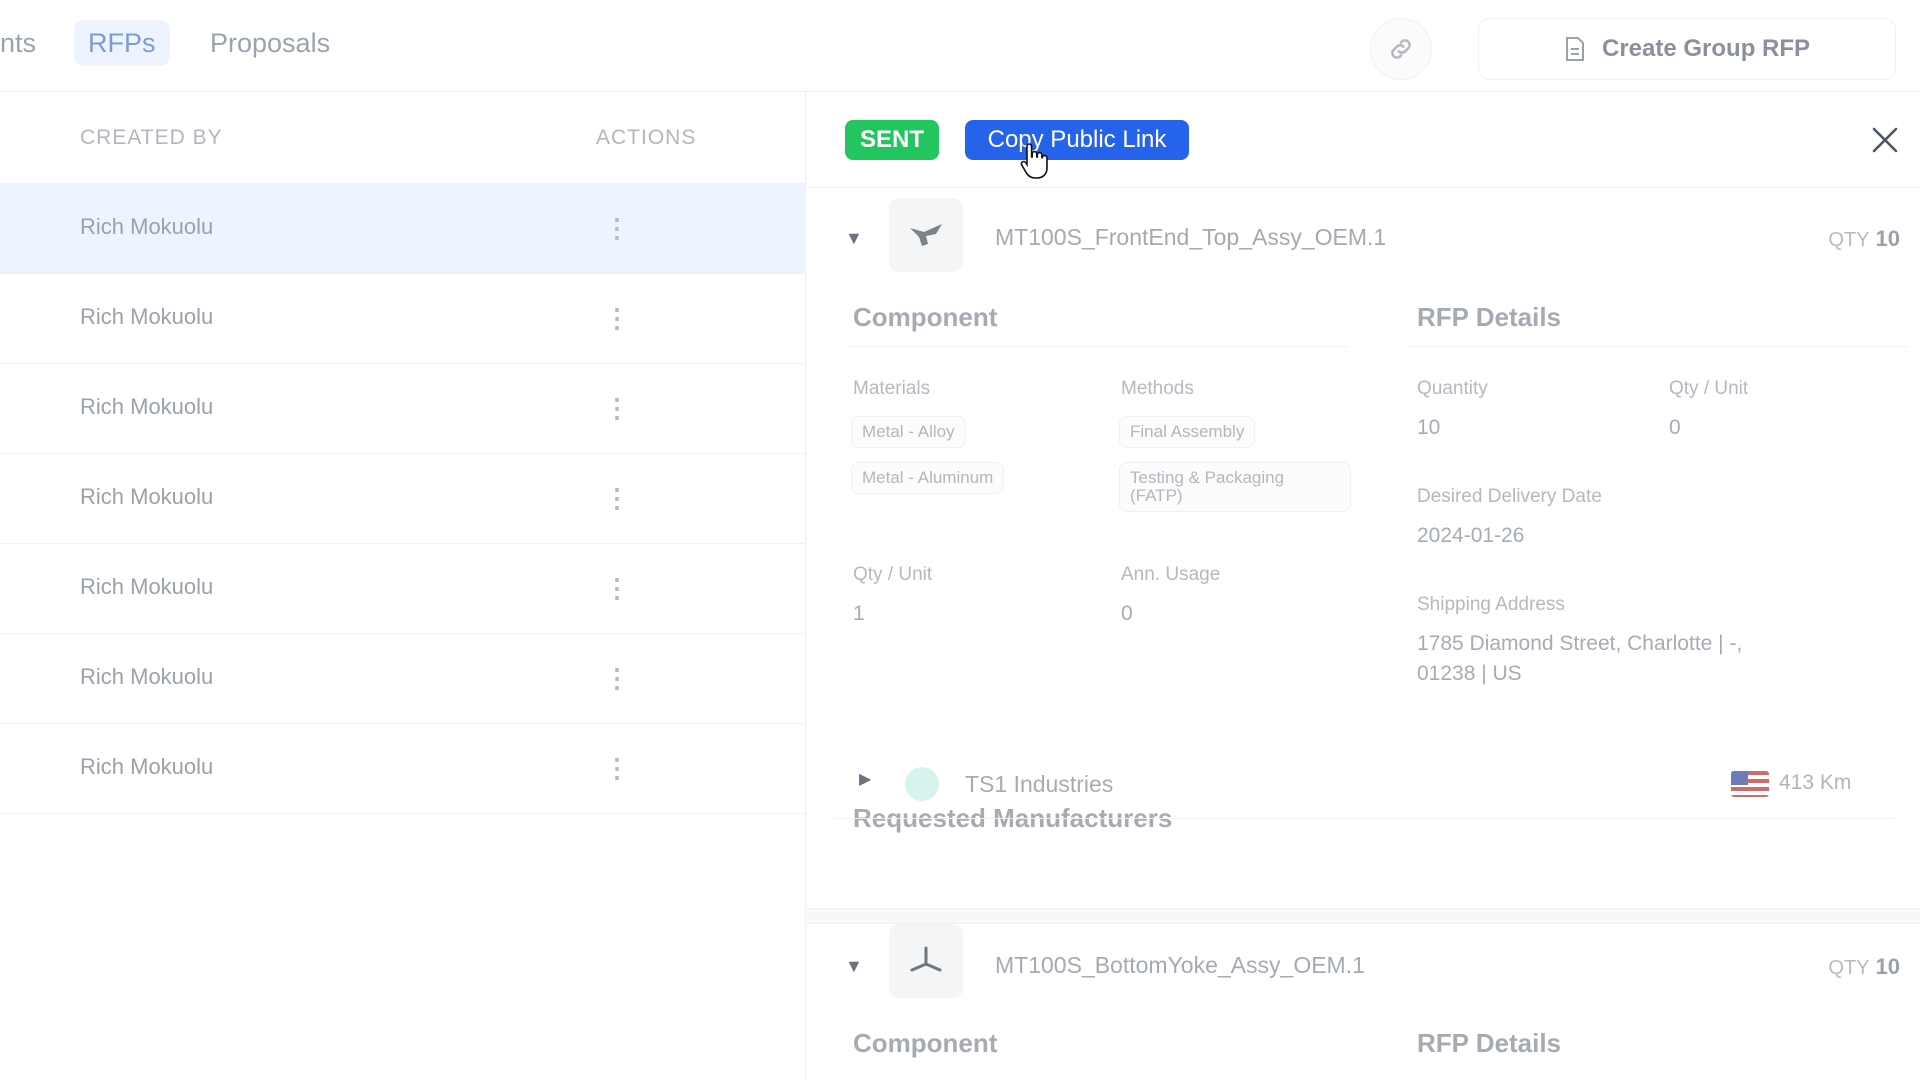  What do you see at coordinates (1034, 161) in the screenshot?
I see `hand-cursor-icon` at bounding box center [1034, 161].